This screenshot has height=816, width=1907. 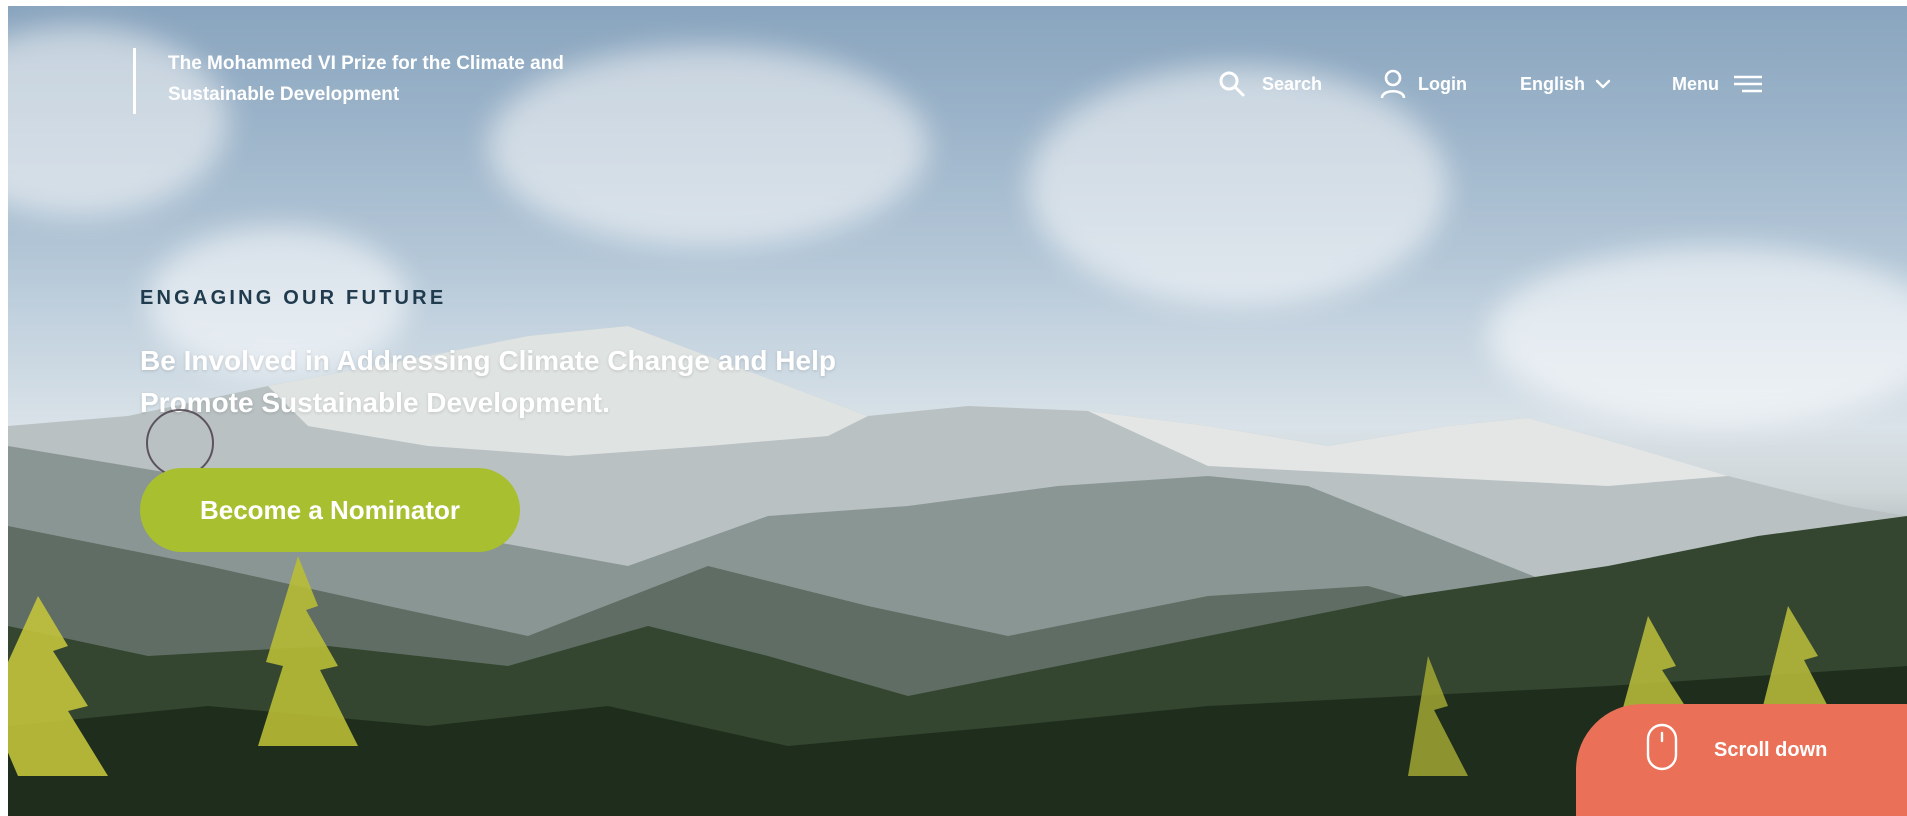 What do you see at coordinates (1748, 84) in the screenshot?
I see `hamburger-icon` at bounding box center [1748, 84].